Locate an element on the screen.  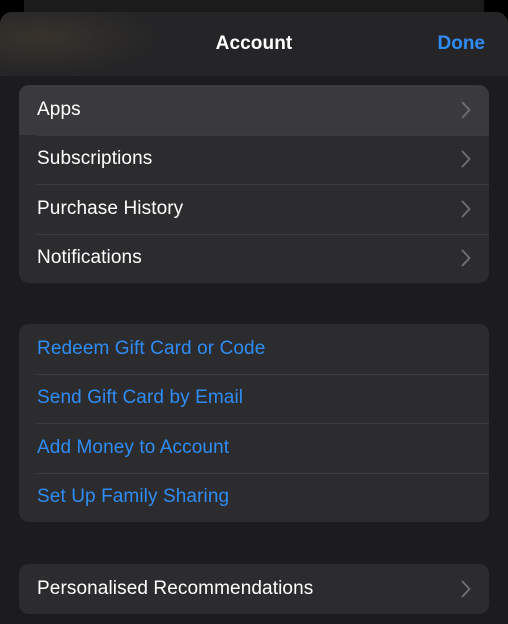
subscriptions-label: Subscriptions is located at coordinates (95, 159).